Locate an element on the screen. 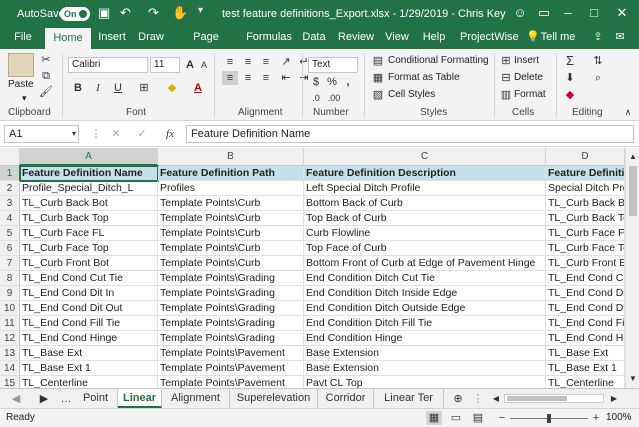 The height and width of the screenshot is (427, 639). normal-view-icon: ▦ is located at coordinates (434, 418).